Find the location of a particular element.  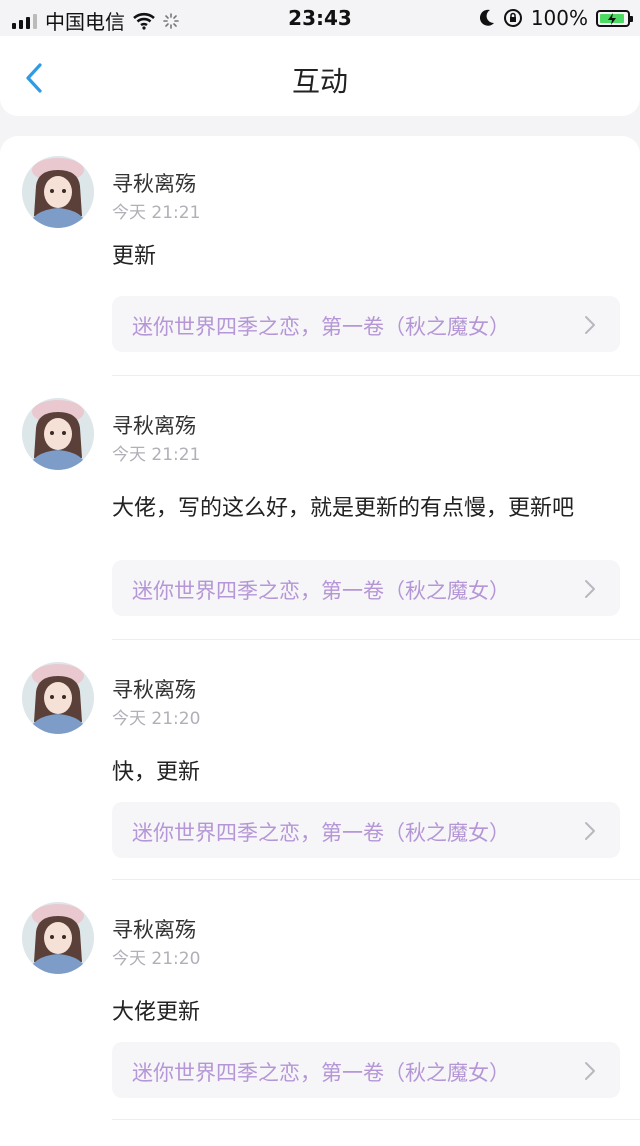

comment-text: 大佬，写的这么好，就是更新的有点慢，更新吧 is located at coordinates (343, 508).